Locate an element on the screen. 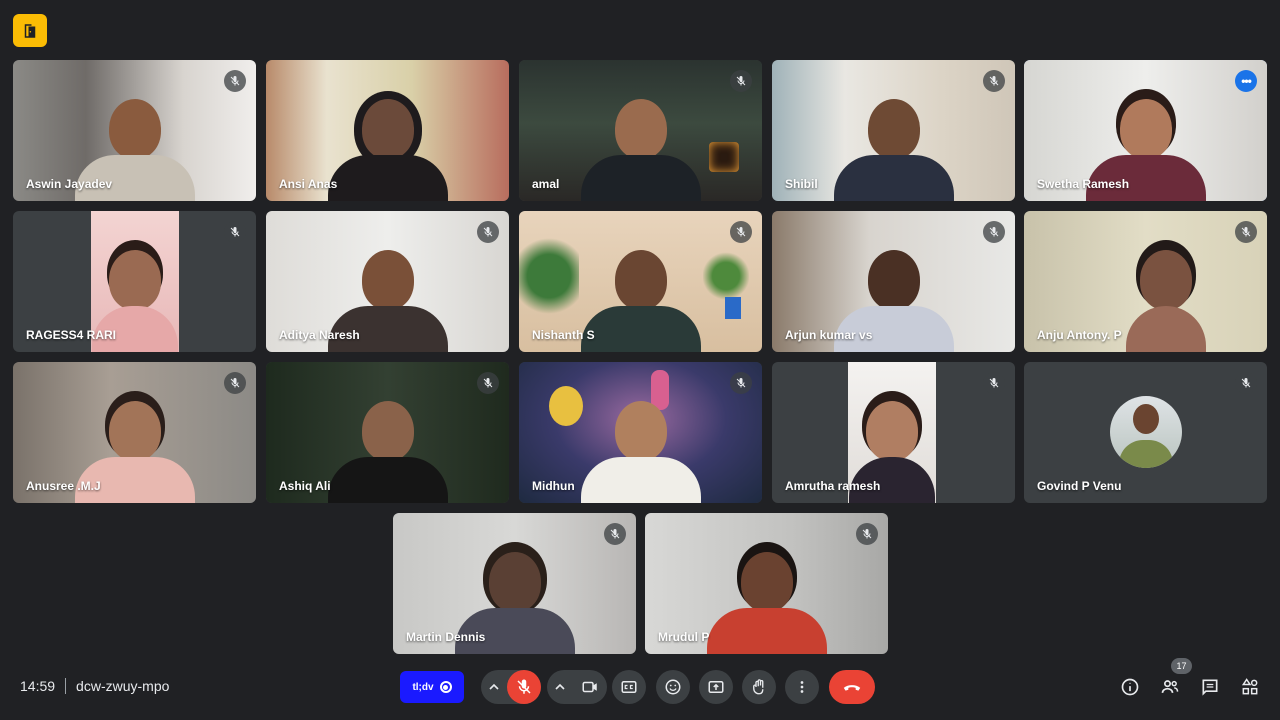 The image size is (1280, 720). audio-options-chevron is located at coordinates (494, 687).